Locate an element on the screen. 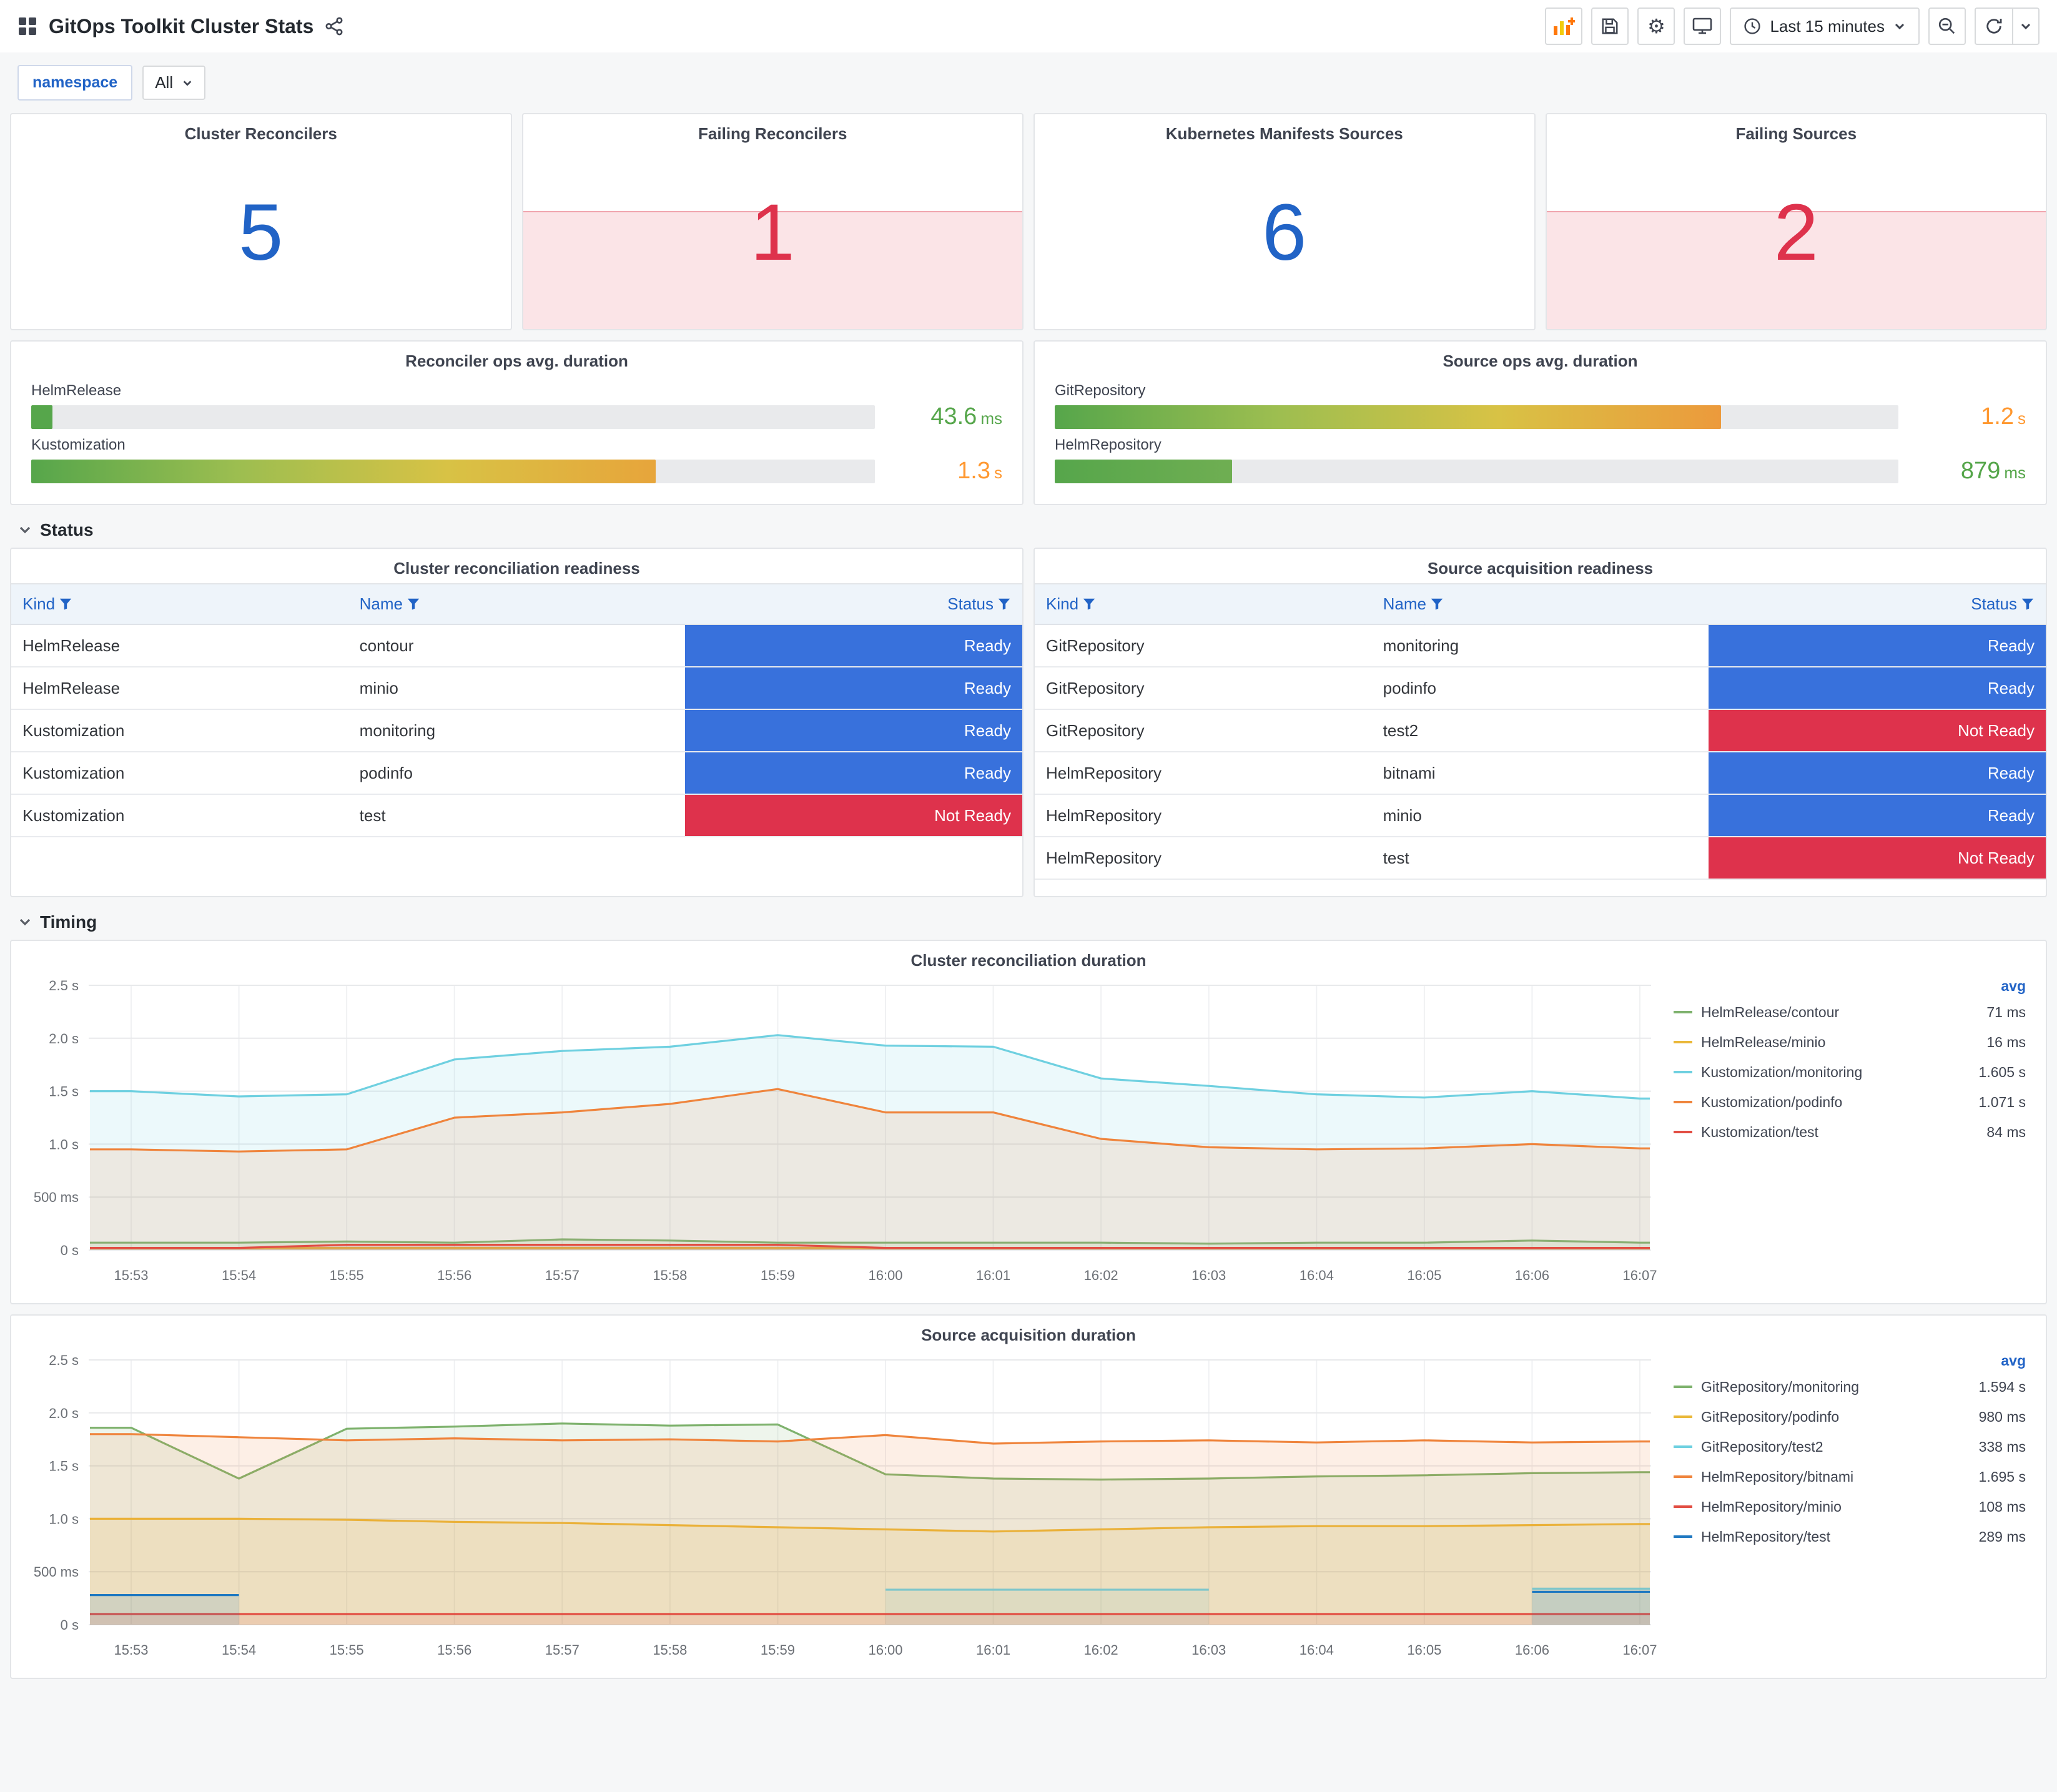 The image size is (2057, 1792). panel-title: Cluster reconciliation duration is located at coordinates (1028, 959).